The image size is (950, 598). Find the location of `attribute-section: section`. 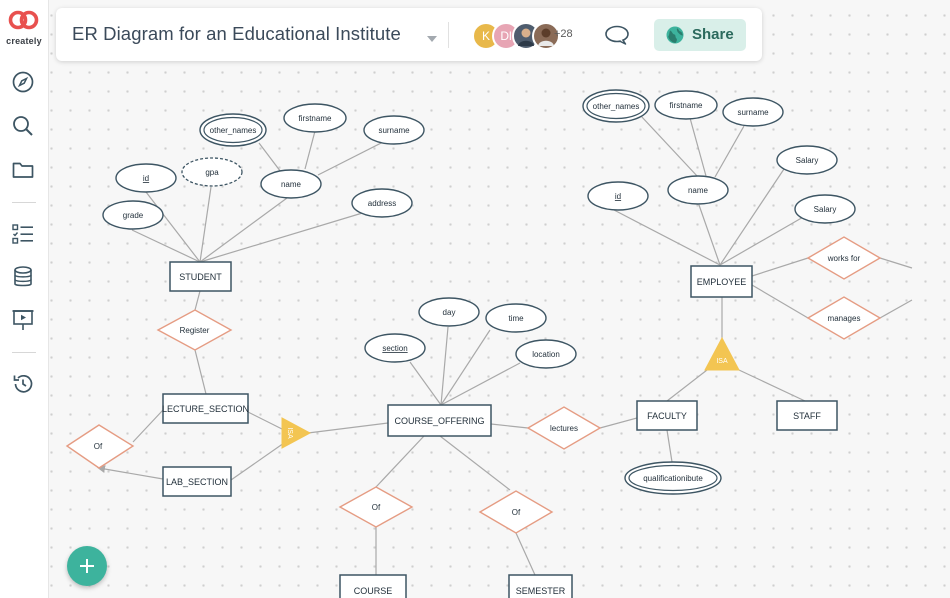

attribute-section: section is located at coordinates (395, 348).